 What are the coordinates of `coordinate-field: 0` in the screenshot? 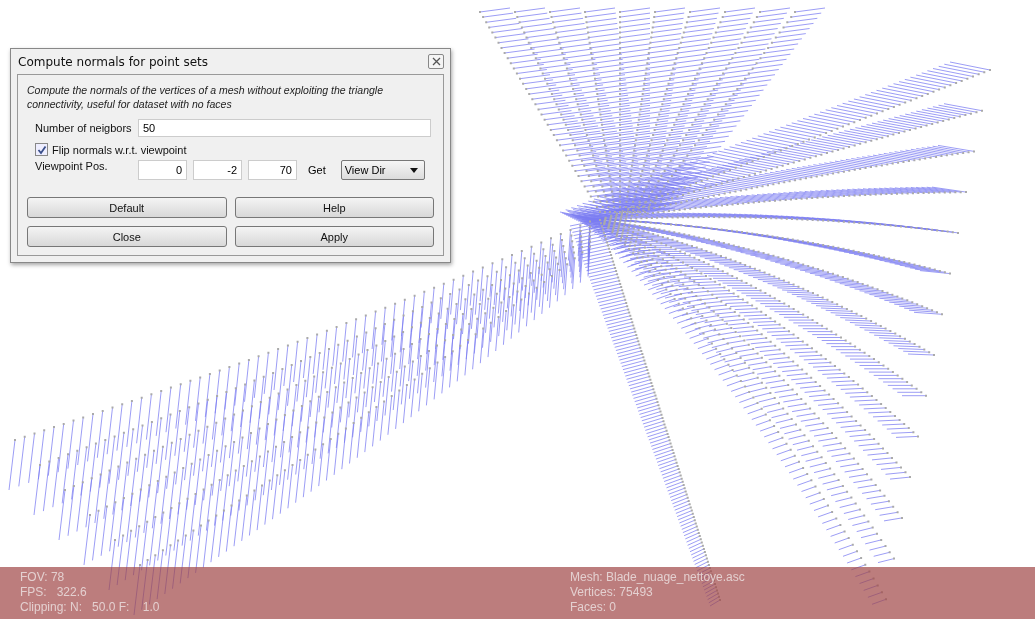 It's located at (162, 170).